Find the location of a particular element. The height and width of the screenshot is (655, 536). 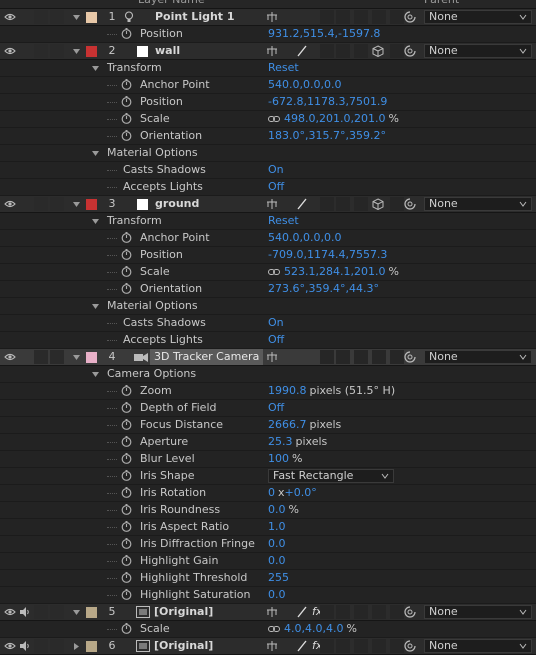

property-value: 273.6°,359.4°,44.3° is located at coordinates (323, 288).